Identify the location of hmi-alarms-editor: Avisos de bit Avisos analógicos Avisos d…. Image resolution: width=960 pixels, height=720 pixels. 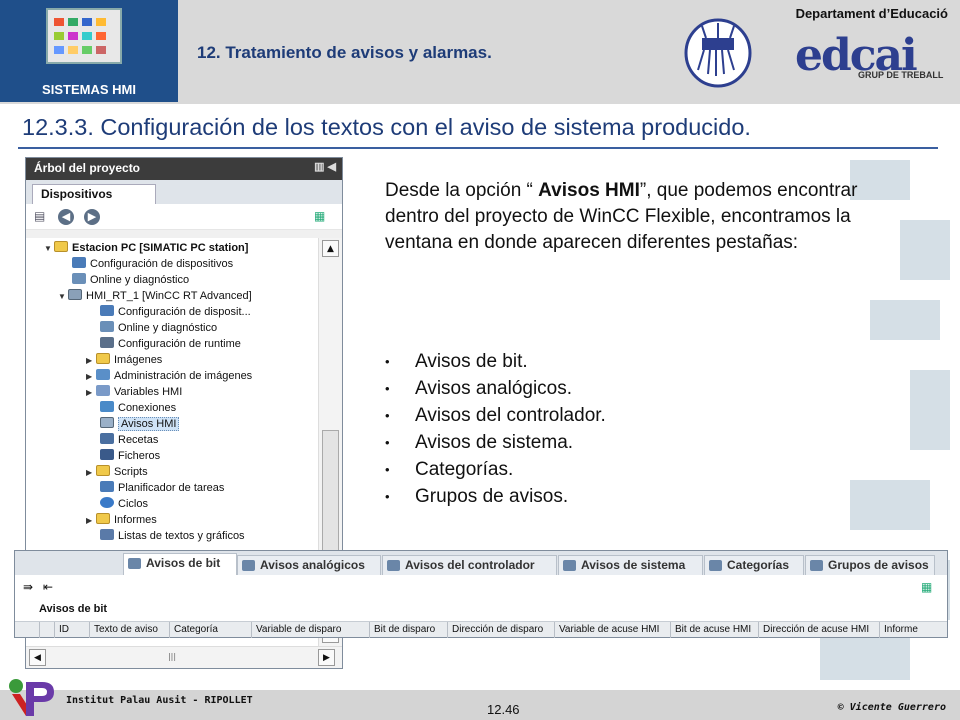
(481, 594).